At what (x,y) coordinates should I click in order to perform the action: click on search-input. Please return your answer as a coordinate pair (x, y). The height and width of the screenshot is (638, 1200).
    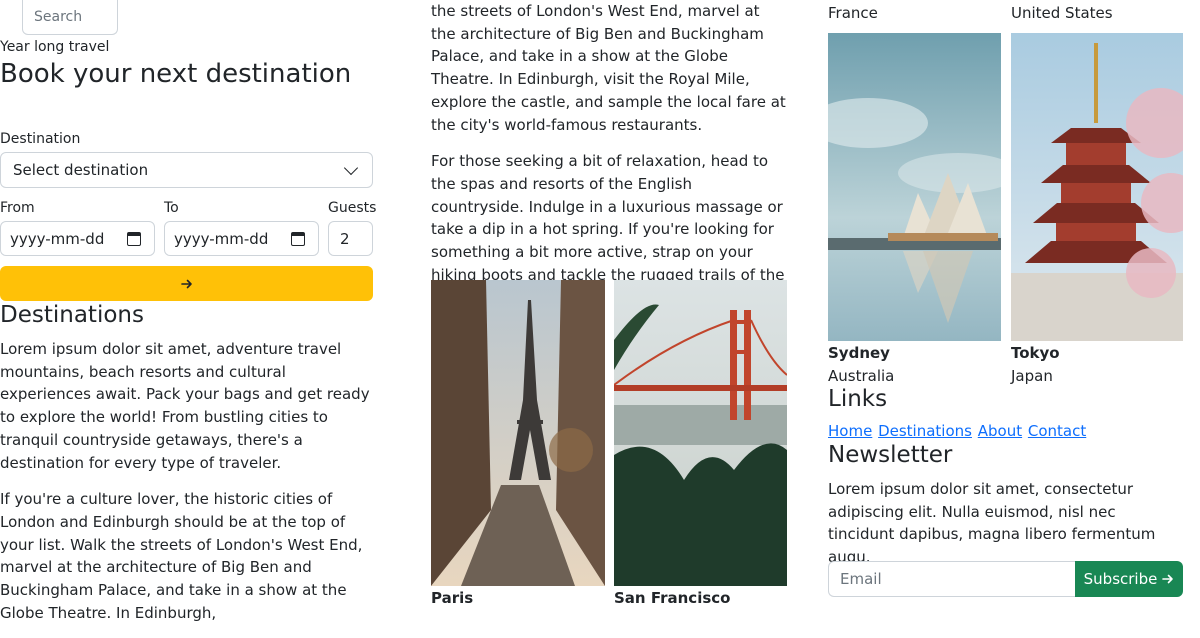
    Looking at the image, I should click on (70, 17).